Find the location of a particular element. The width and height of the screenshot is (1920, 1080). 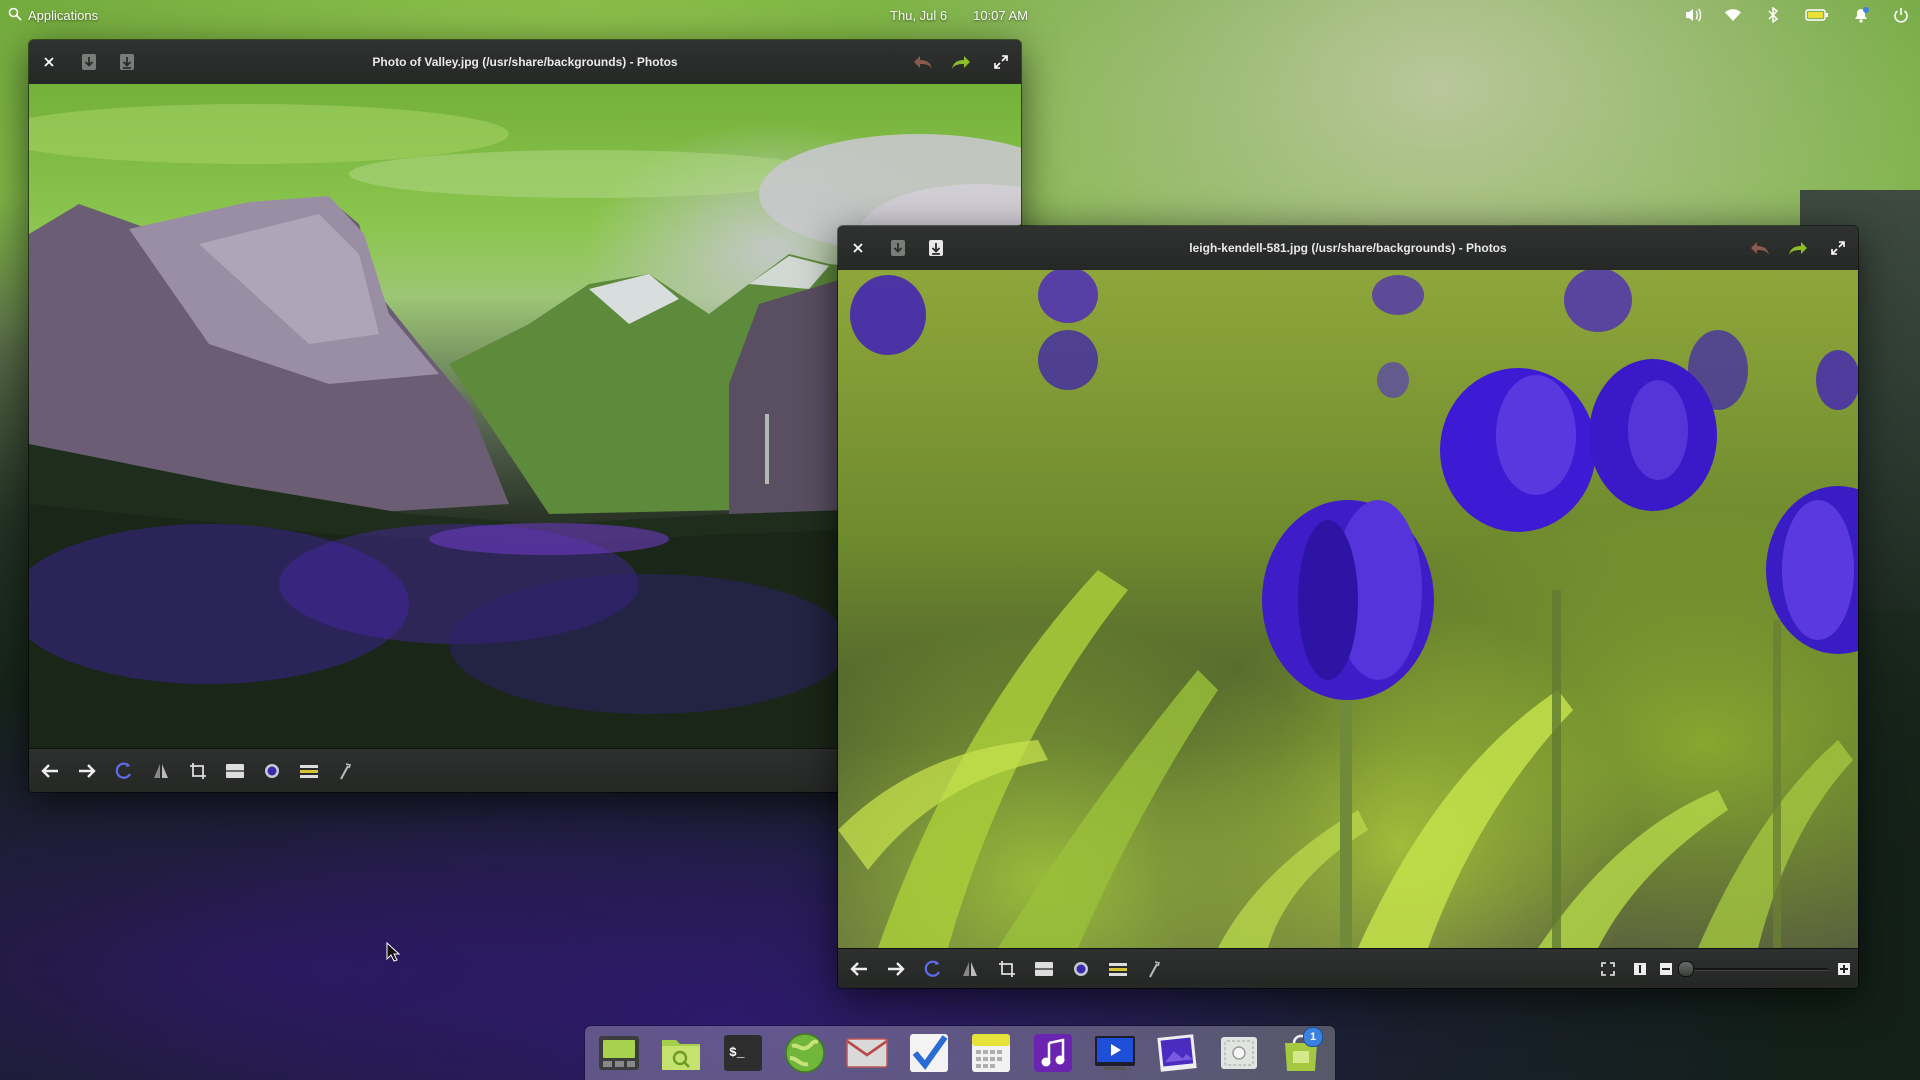

multitasking-view-icon is located at coordinates (619, 1053).